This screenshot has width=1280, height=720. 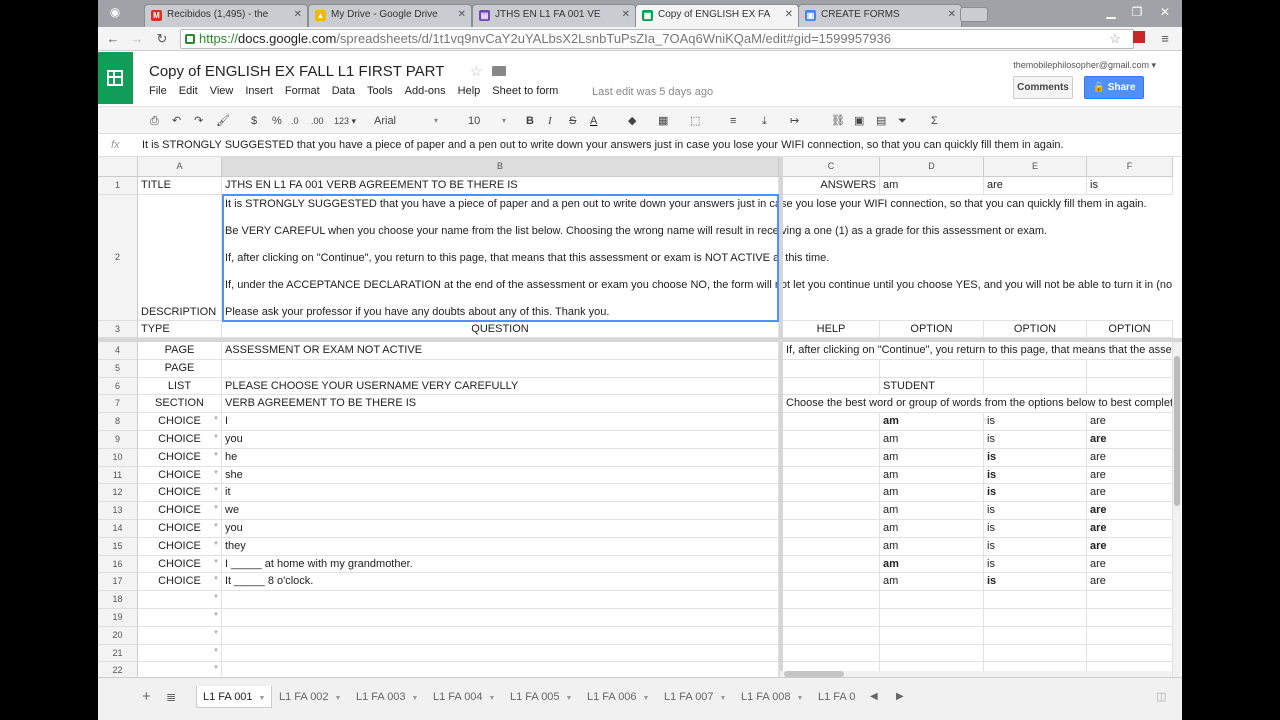 What do you see at coordinates (113, 39) in the screenshot?
I see `back-arrow-icon: ←` at bounding box center [113, 39].